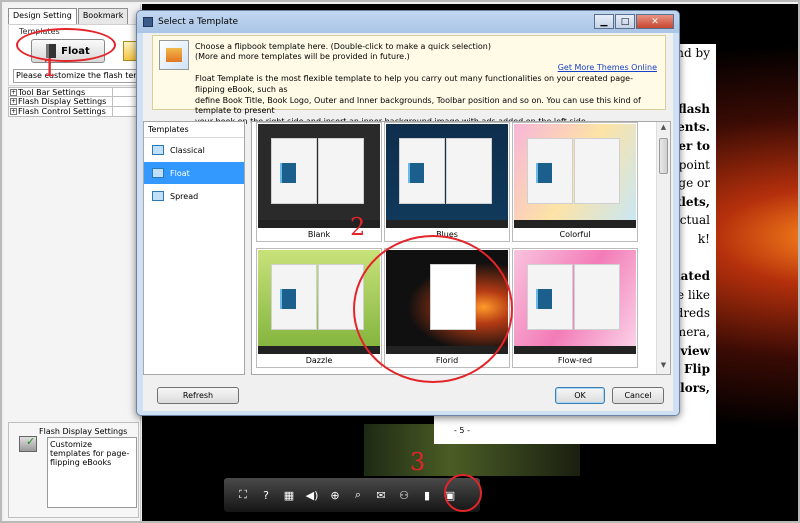 Image resolution: width=800 pixels, height=523 pixels. I want to click on blues-preview, so click(447, 176).